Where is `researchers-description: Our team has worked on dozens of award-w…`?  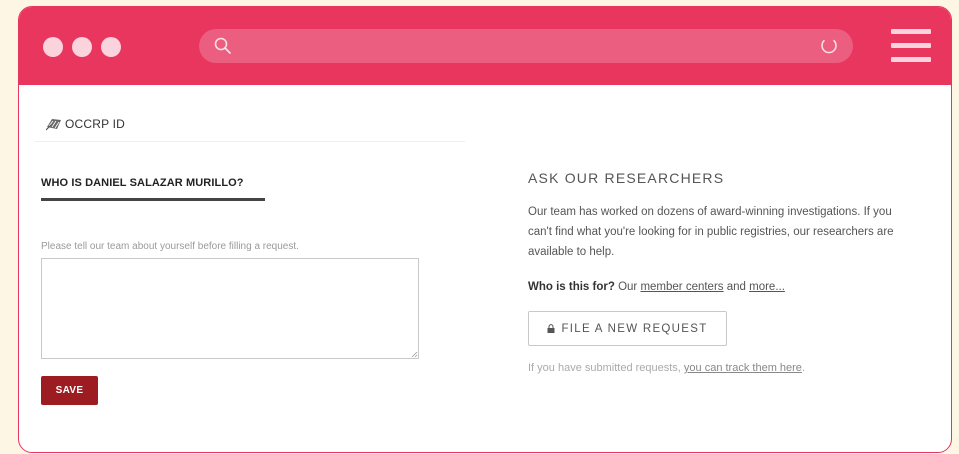
researchers-description: Our team has worked on dozens of award-w… is located at coordinates (711, 232).